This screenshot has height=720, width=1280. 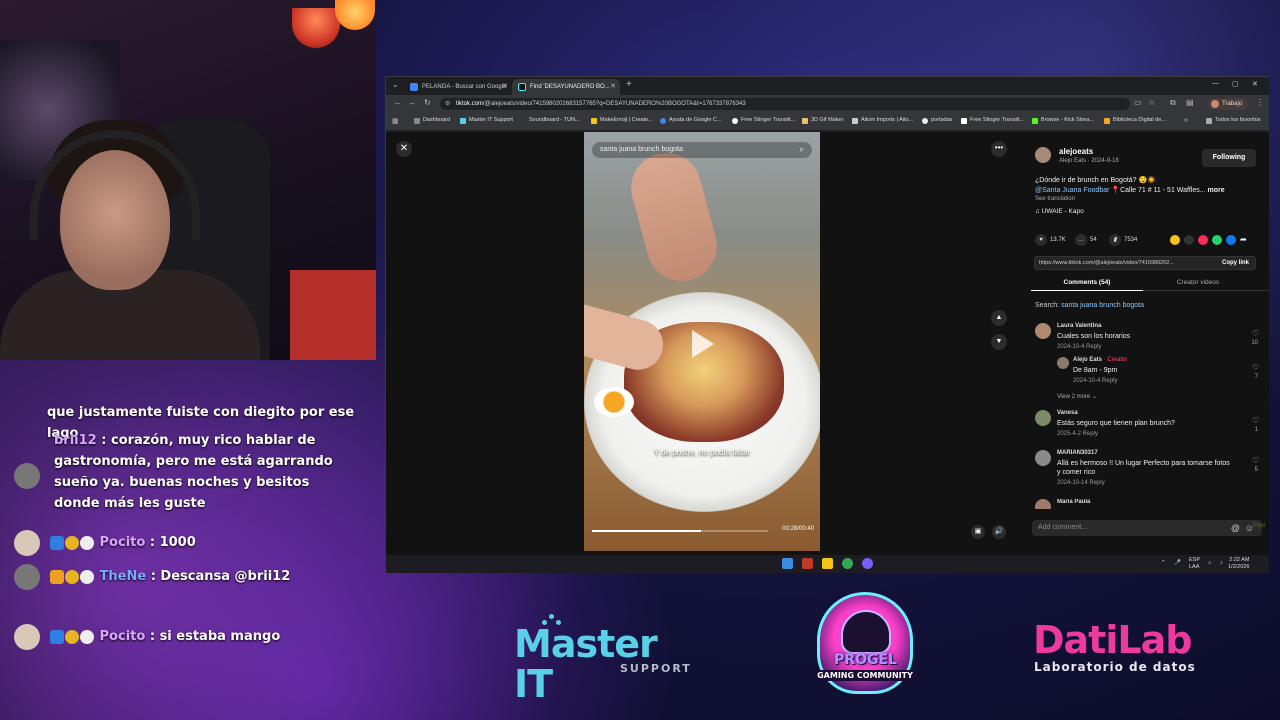 What do you see at coordinates (1059, 211) in the screenshot?
I see `music-link: ♫ UWAIE - Kapo` at bounding box center [1059, 211].